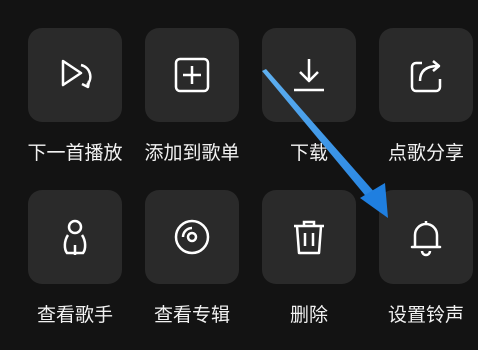  I want to click on share-icon, so click(426, 76).